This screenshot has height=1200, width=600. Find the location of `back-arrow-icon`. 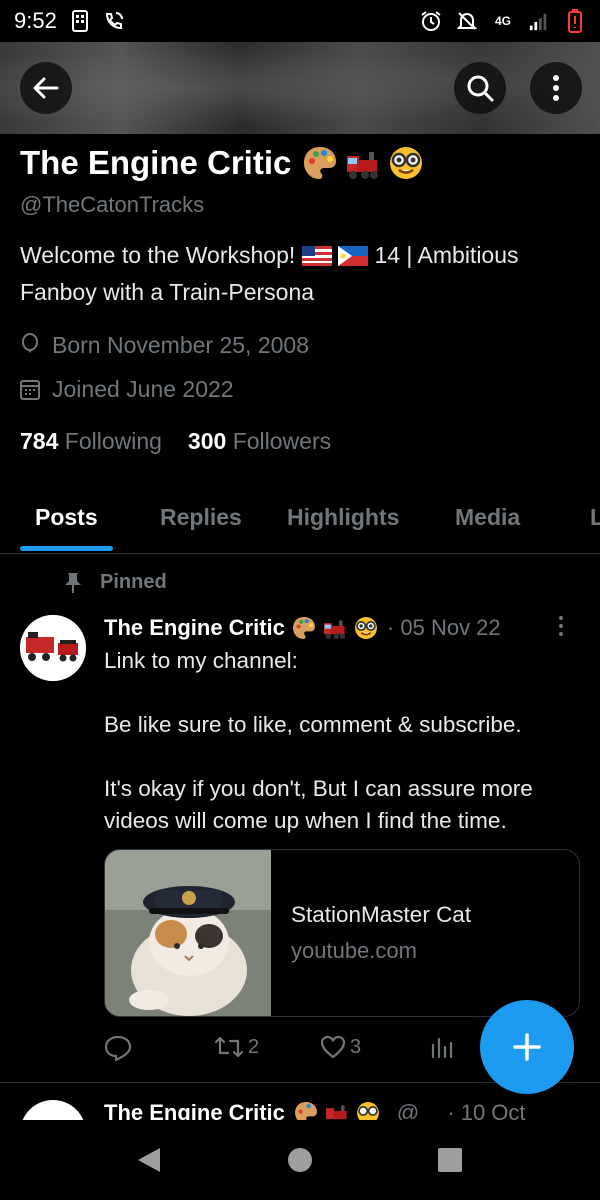

back-arrow-icon is located at coordinates (46, 88).